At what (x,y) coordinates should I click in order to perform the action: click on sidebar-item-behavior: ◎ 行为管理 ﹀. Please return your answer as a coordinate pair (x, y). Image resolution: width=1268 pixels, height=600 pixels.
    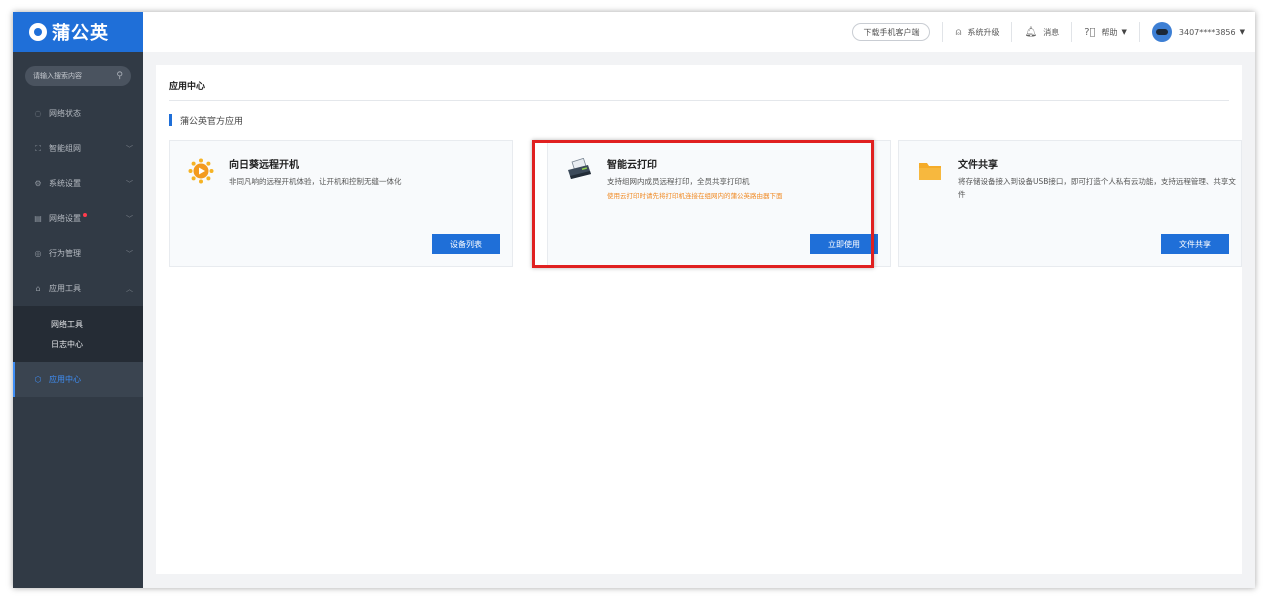
    Looking at the image, I should click on (78, 253).